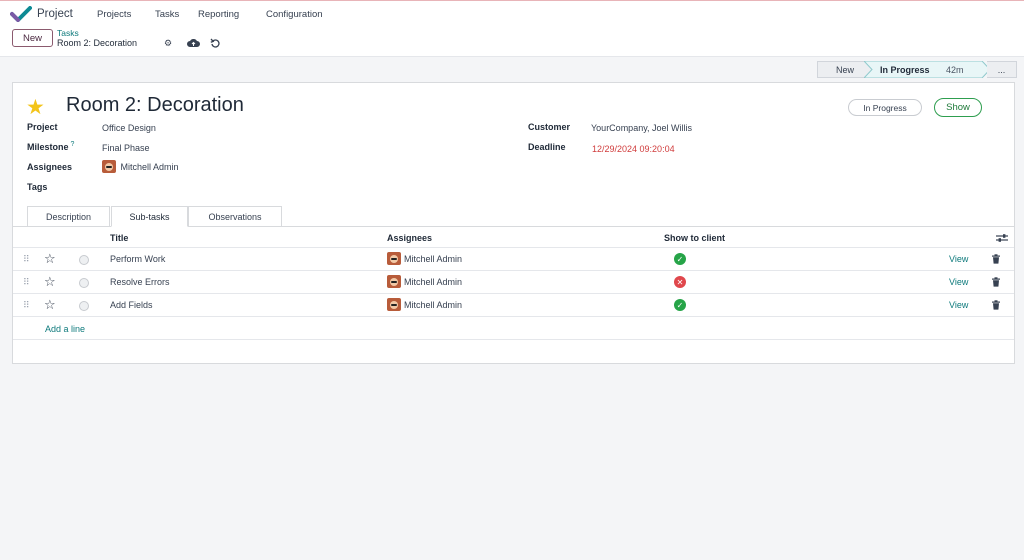 Image resolution: width=1024 pixels, height=560 pixels. I want to click on subtask-title: Resolve Errors, so click(140, 282).